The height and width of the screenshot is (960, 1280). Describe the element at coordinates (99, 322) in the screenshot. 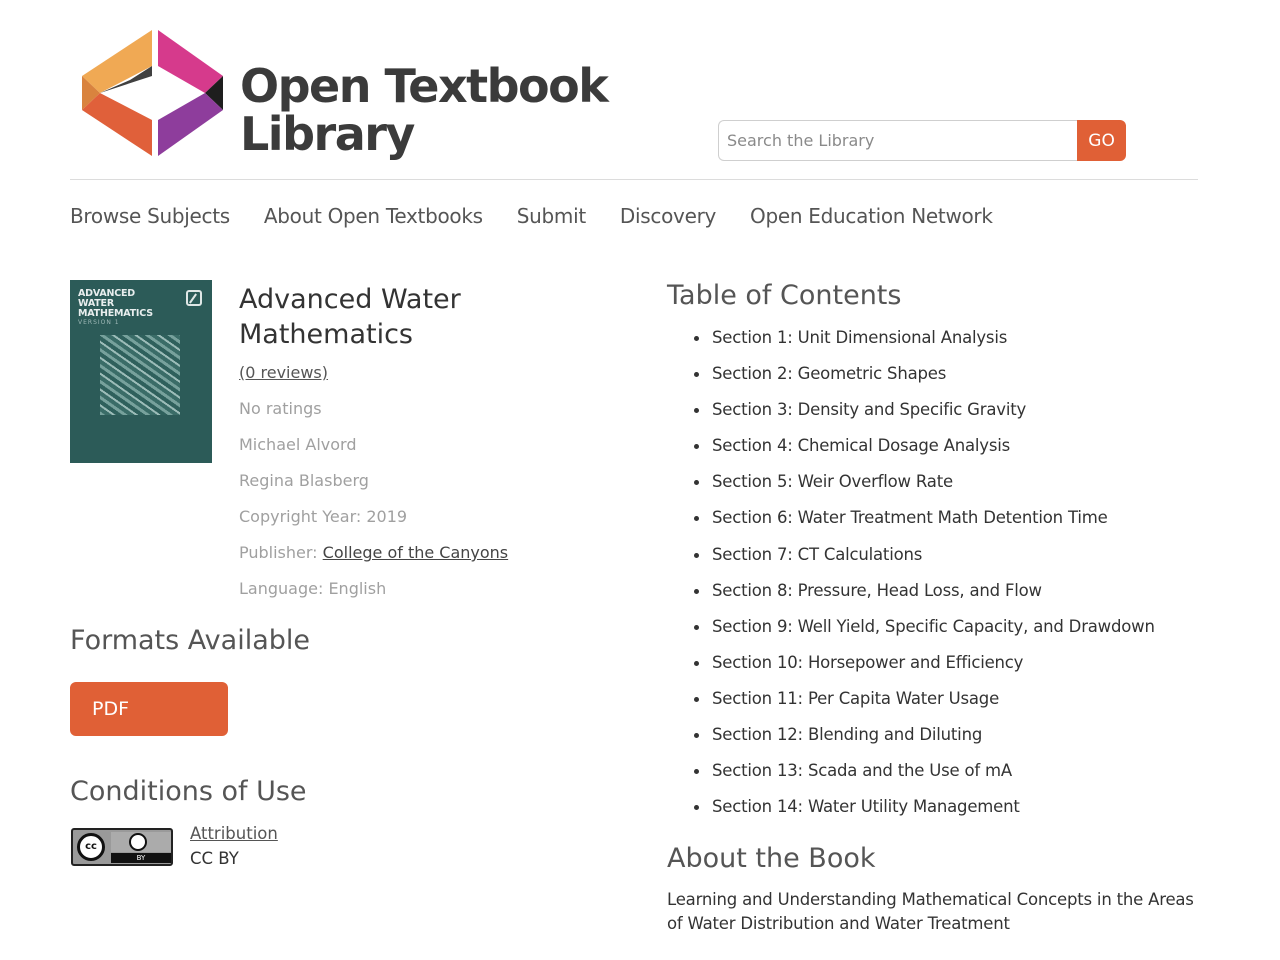

I see `cover-version: VERSION 1` at that location.